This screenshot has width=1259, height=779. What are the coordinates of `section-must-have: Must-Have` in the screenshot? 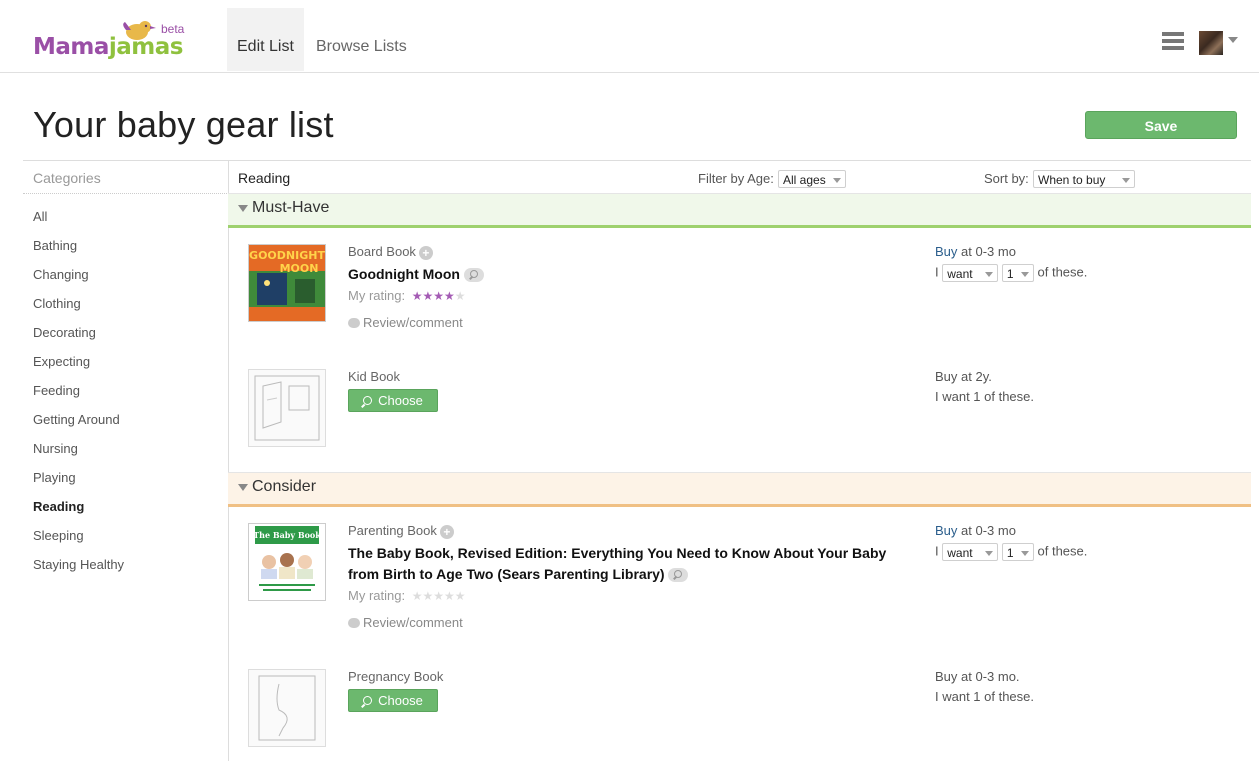 It's located at (739, 210).